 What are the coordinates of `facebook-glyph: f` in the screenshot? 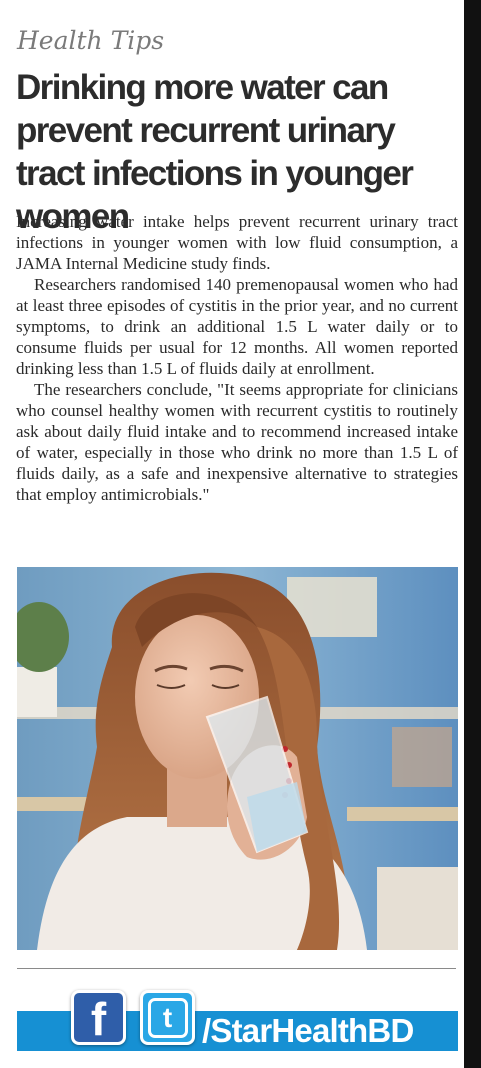 It's located at (98, 1019).